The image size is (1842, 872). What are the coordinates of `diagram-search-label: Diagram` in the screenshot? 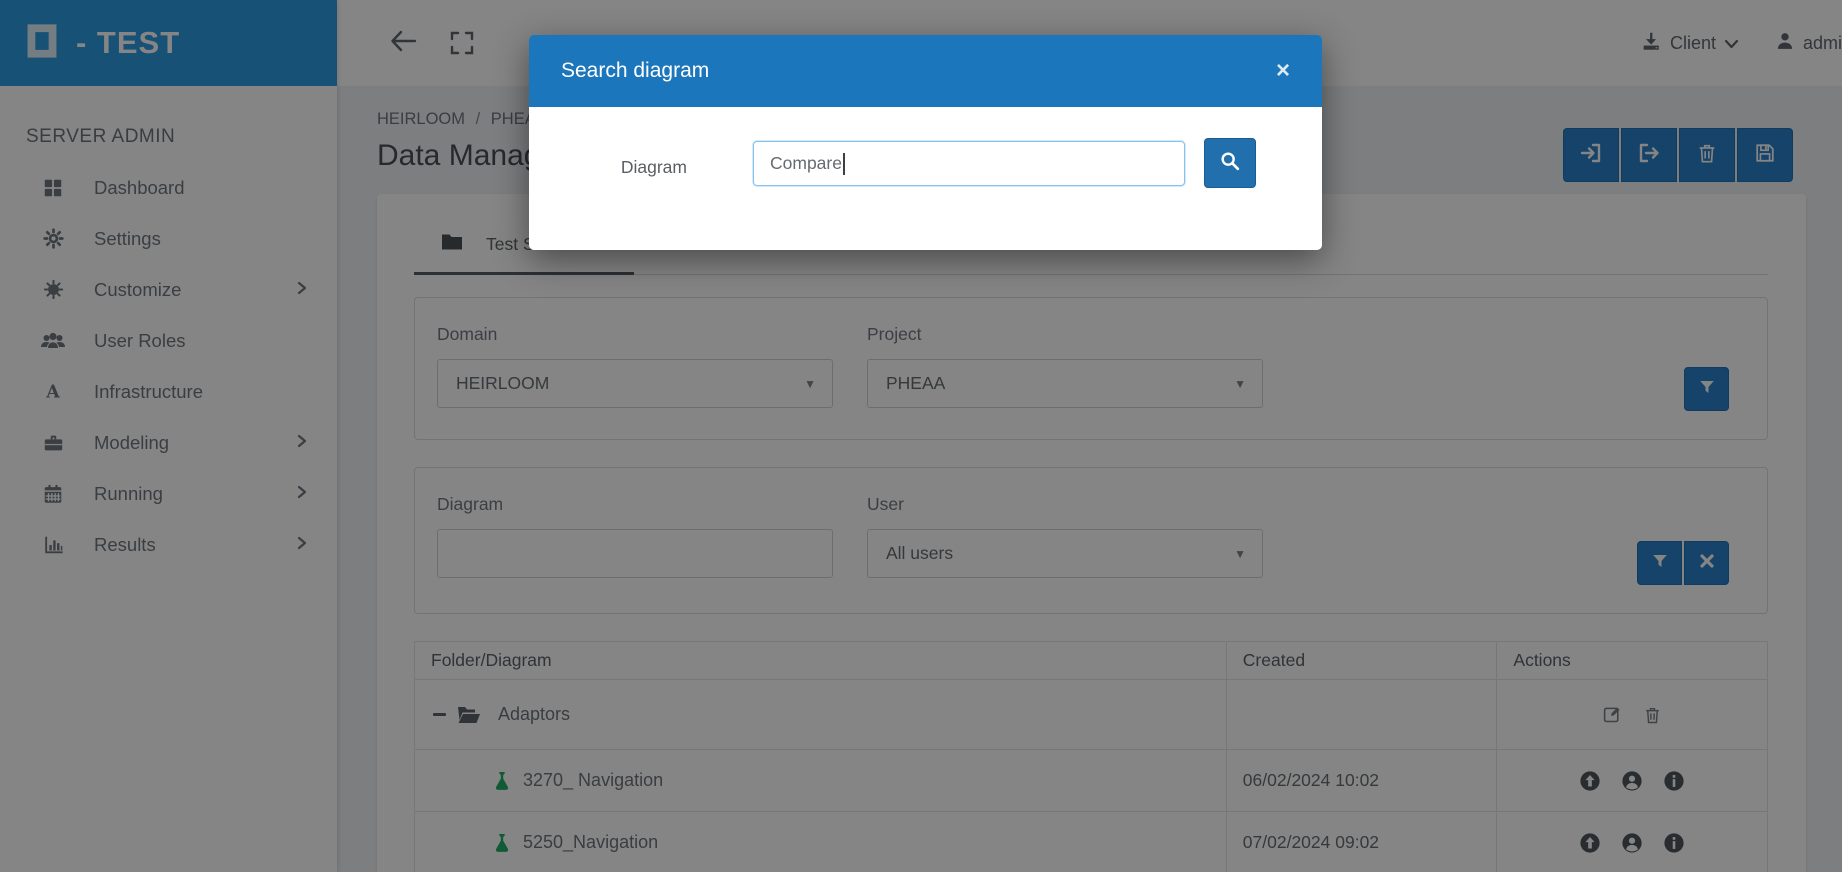 It's located at (653, 167).